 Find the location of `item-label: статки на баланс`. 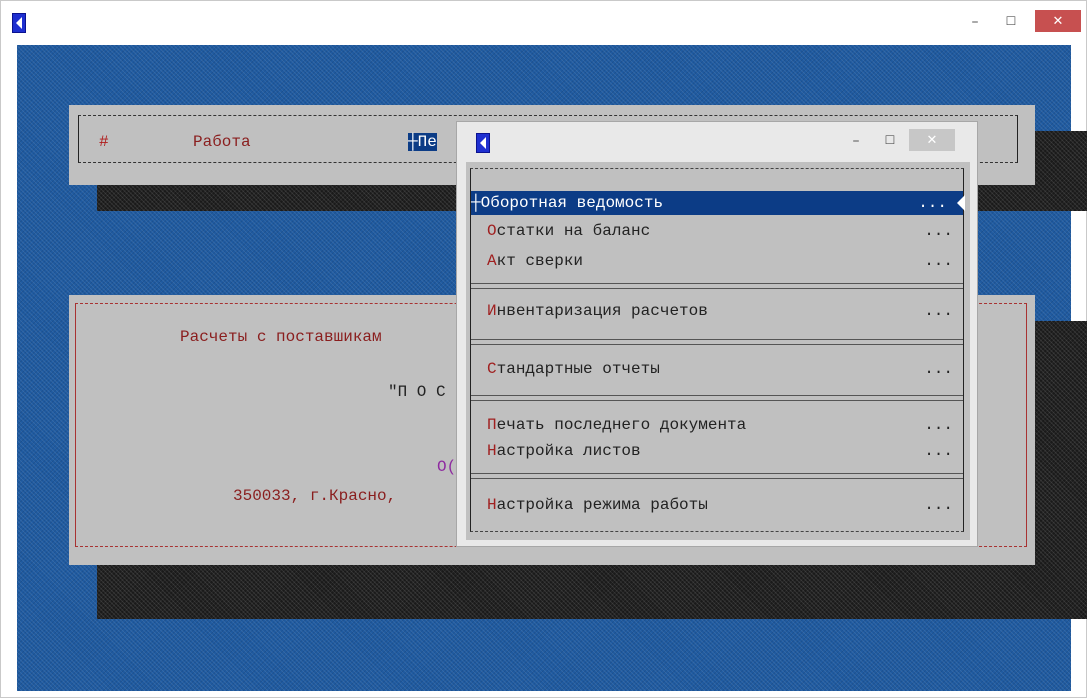

item-label: статки на баланс is located at coordinates (573, 231).